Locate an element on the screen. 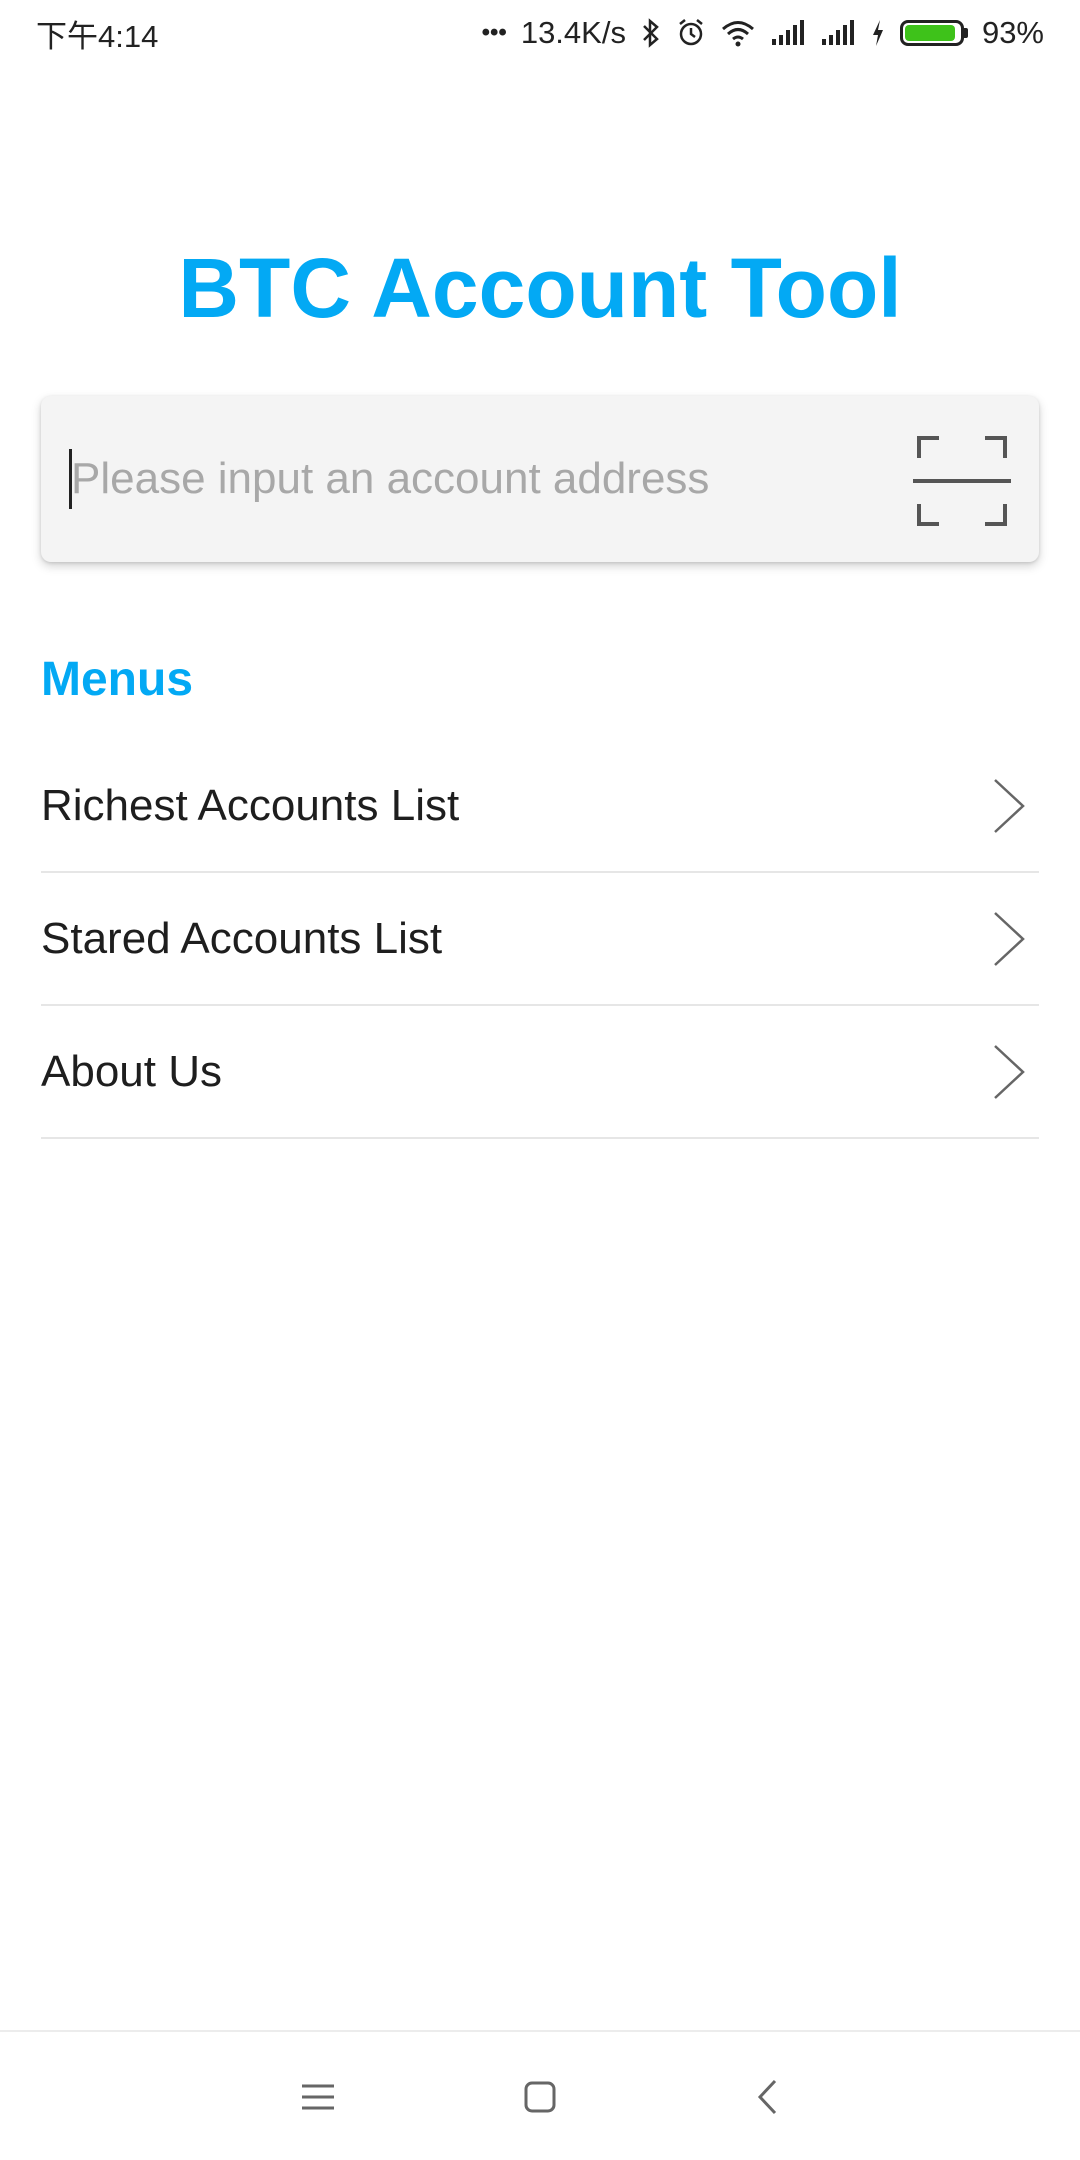 The height and width of the screenshot is (2160, 1080). back-icon is located at coordinates (767, 2097).